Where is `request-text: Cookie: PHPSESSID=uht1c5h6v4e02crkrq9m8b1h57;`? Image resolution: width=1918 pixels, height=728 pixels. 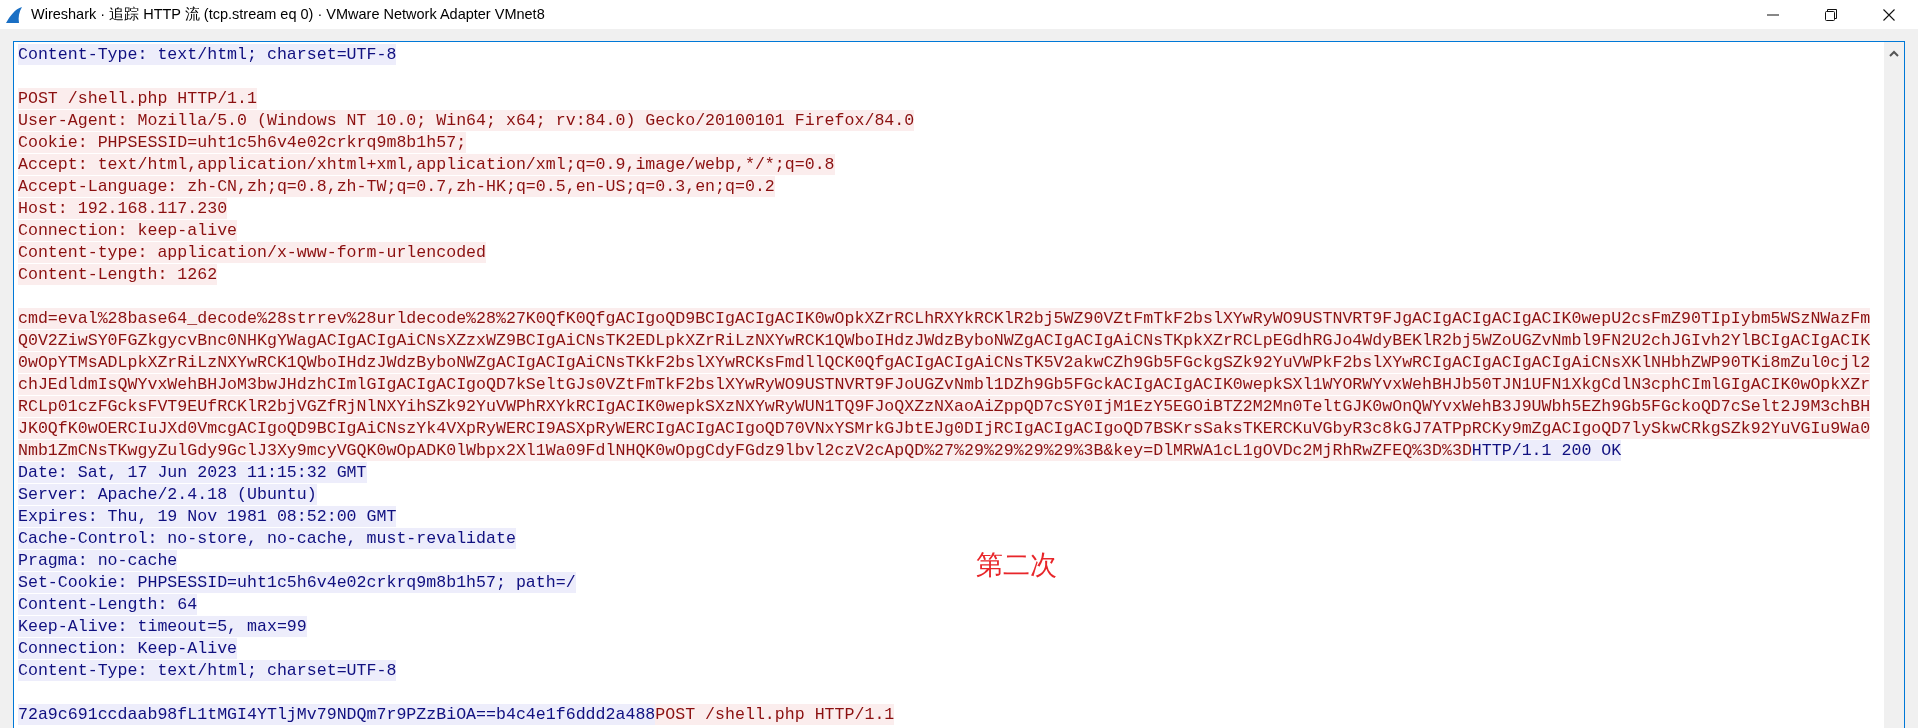
request-text: Cookie: PHPSESSID=uht1c5h6v4e02crkrq9m8b1h57; is located at coordinates (242, 142).